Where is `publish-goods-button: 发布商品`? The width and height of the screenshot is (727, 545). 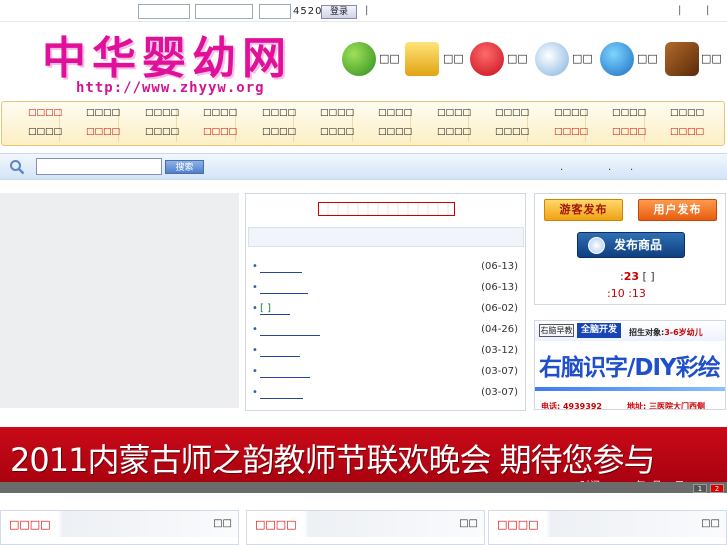 publish-goods-button: 发布商品 is located at coordinates (631, 245).